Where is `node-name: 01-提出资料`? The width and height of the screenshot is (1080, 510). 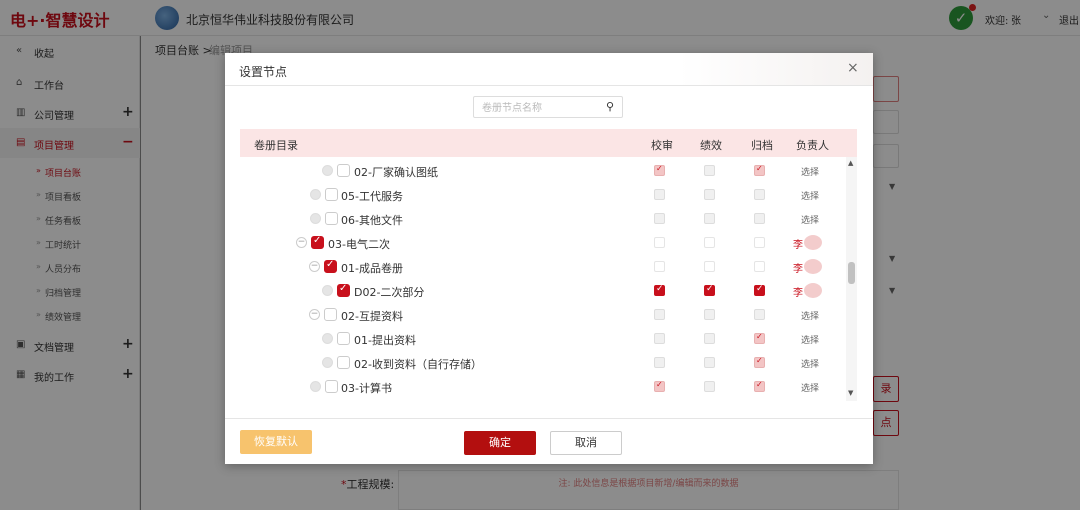 node-name: 01-提出资料 is located at coordinates (385, 340).